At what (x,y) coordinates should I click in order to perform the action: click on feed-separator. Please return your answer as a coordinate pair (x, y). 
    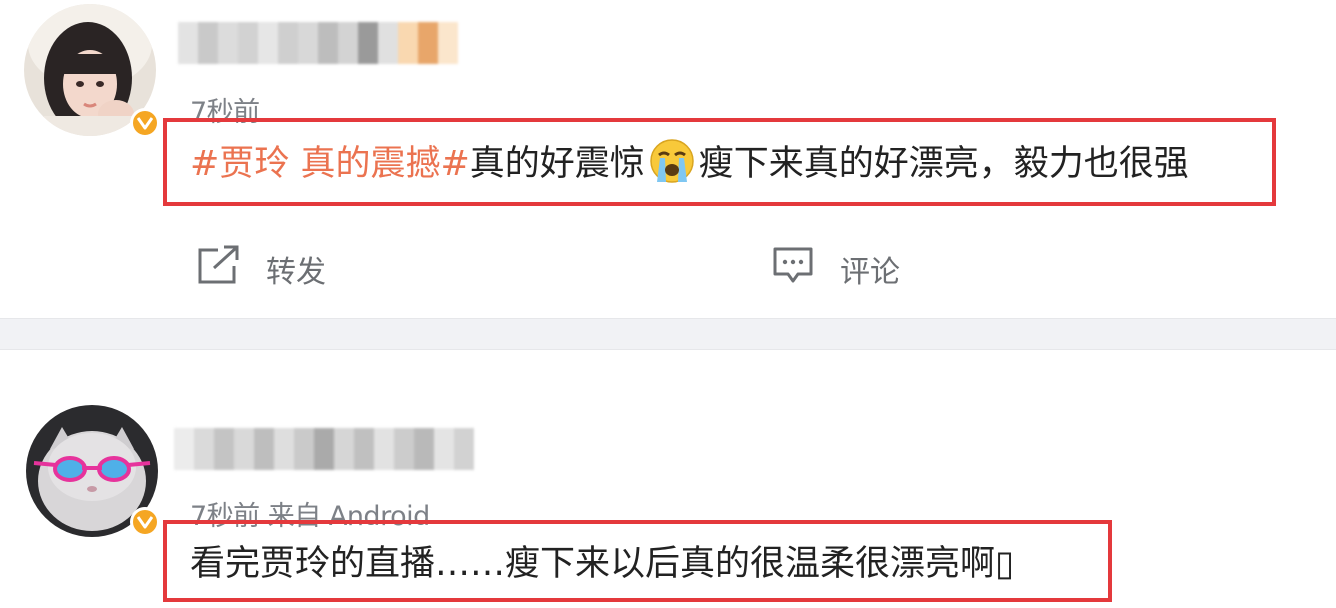
    Looking at the image, I should click on (668, 334).